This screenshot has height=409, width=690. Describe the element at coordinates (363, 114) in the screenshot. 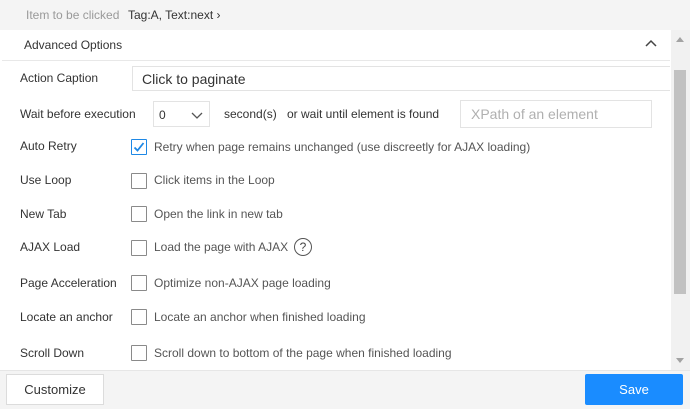

I see `wait-until-text: or wait until element is found` at that location.